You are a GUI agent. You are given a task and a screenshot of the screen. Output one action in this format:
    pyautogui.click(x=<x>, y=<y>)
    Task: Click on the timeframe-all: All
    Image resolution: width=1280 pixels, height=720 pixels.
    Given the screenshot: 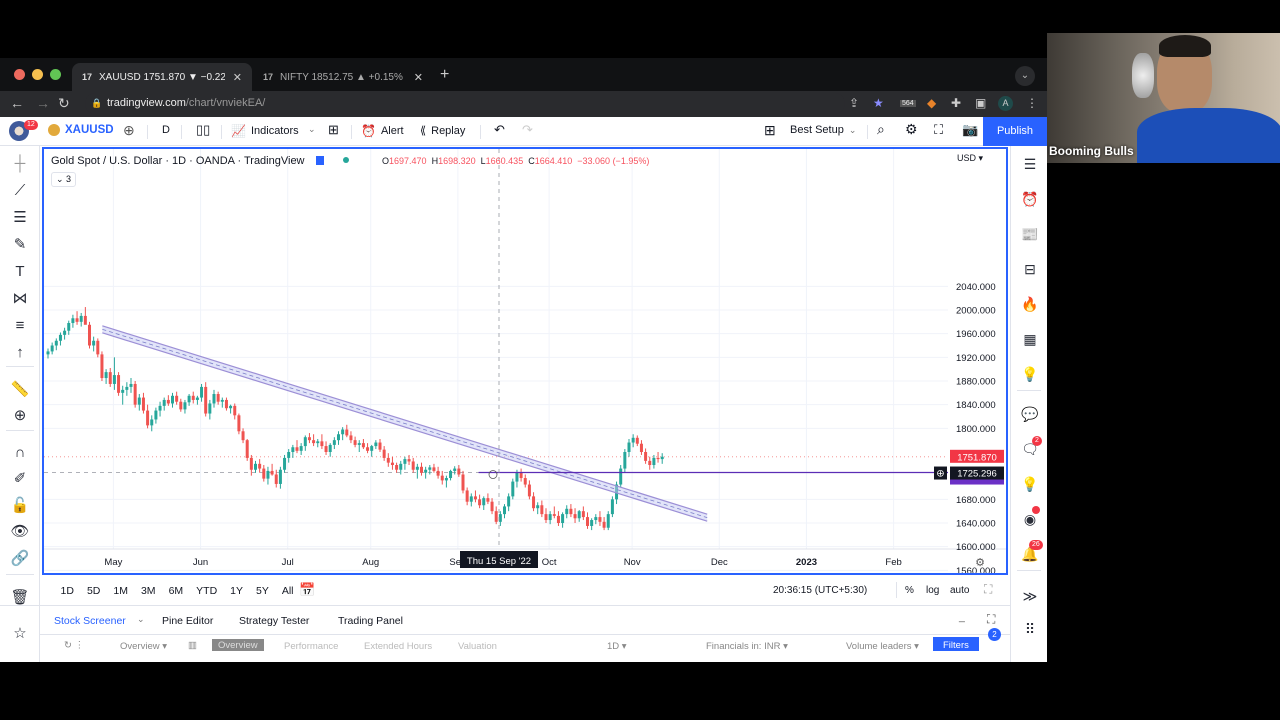 What is the action you would take?
    pyautogui.click(x=287, y=591)
    